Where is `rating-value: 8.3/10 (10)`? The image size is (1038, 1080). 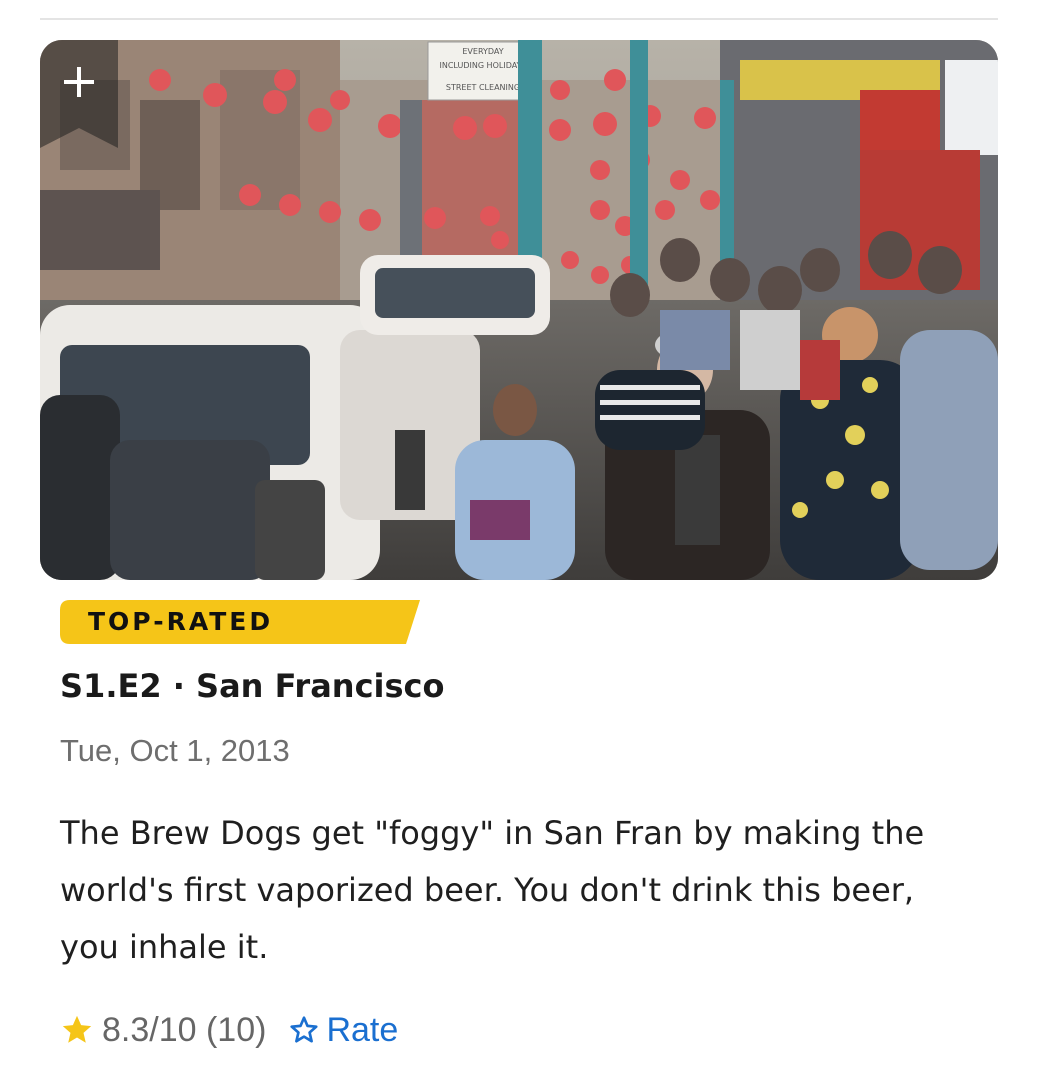
rating-value: 8.3/10 (10) is located at coordinates (184, 1029).